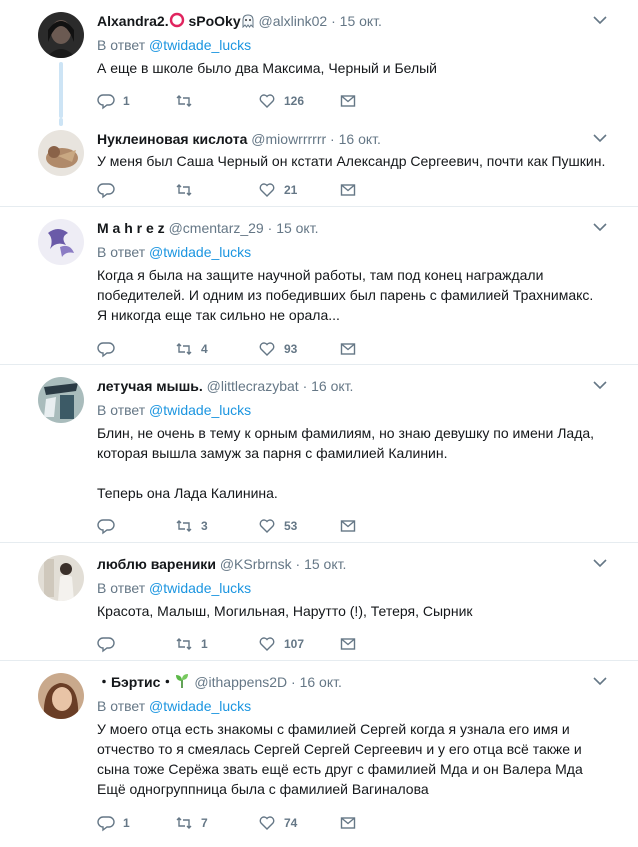 This screenshot has width=638, height=847. I want to click on user-handle: @KSrbrnsk, so click(256, 564).